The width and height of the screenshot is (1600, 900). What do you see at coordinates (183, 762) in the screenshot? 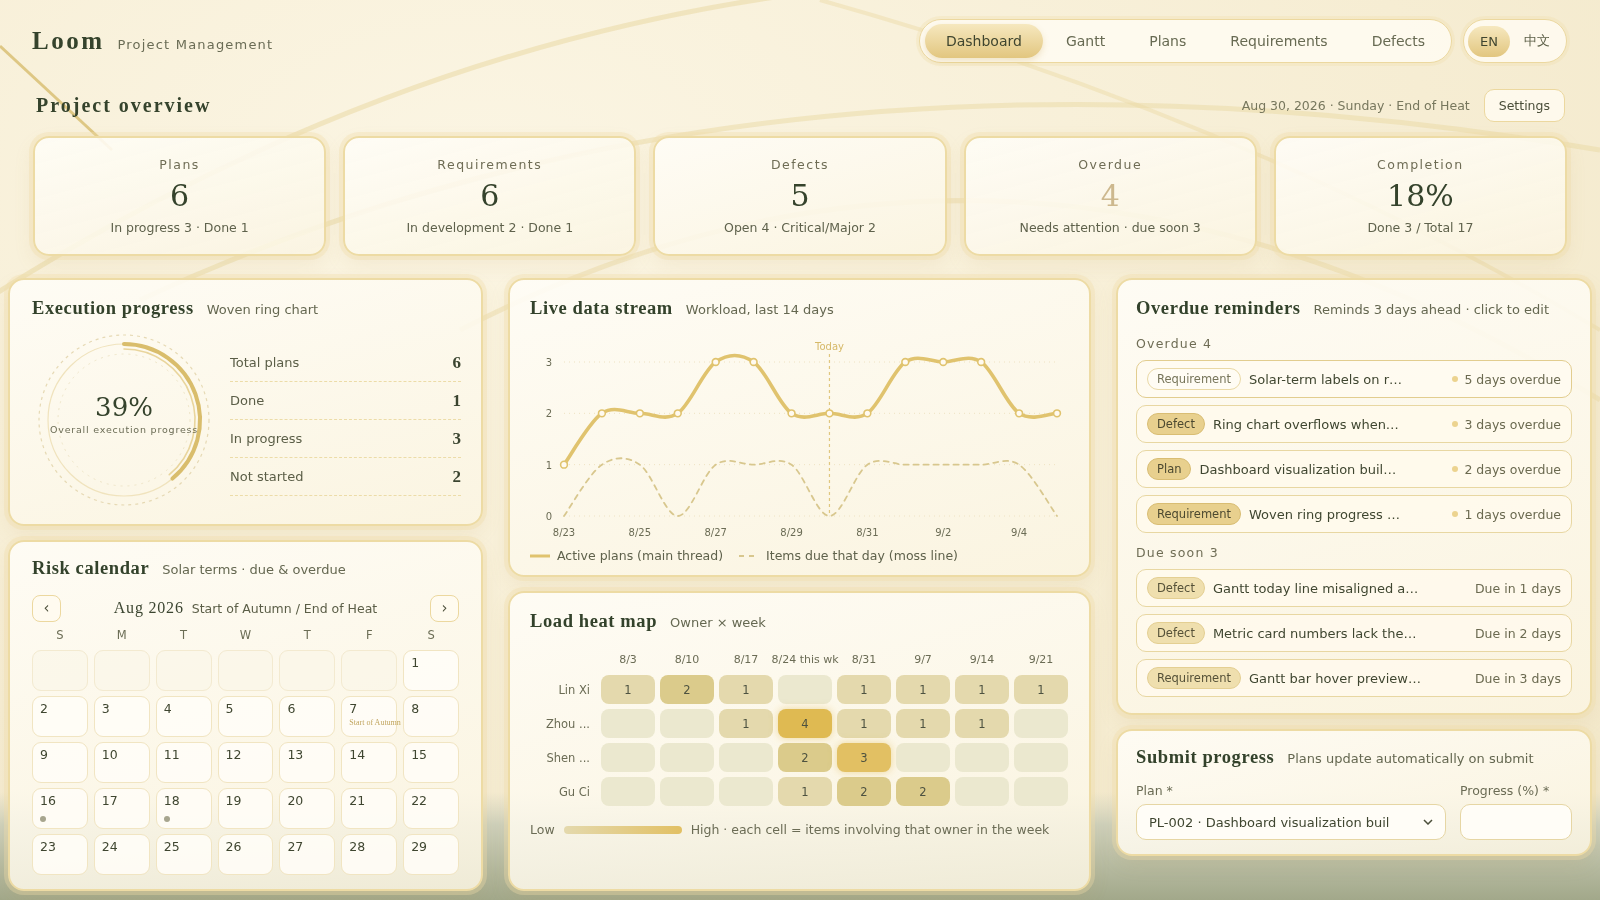
I see `calendar-day-cell: 11` at bounding box center [183, 762].